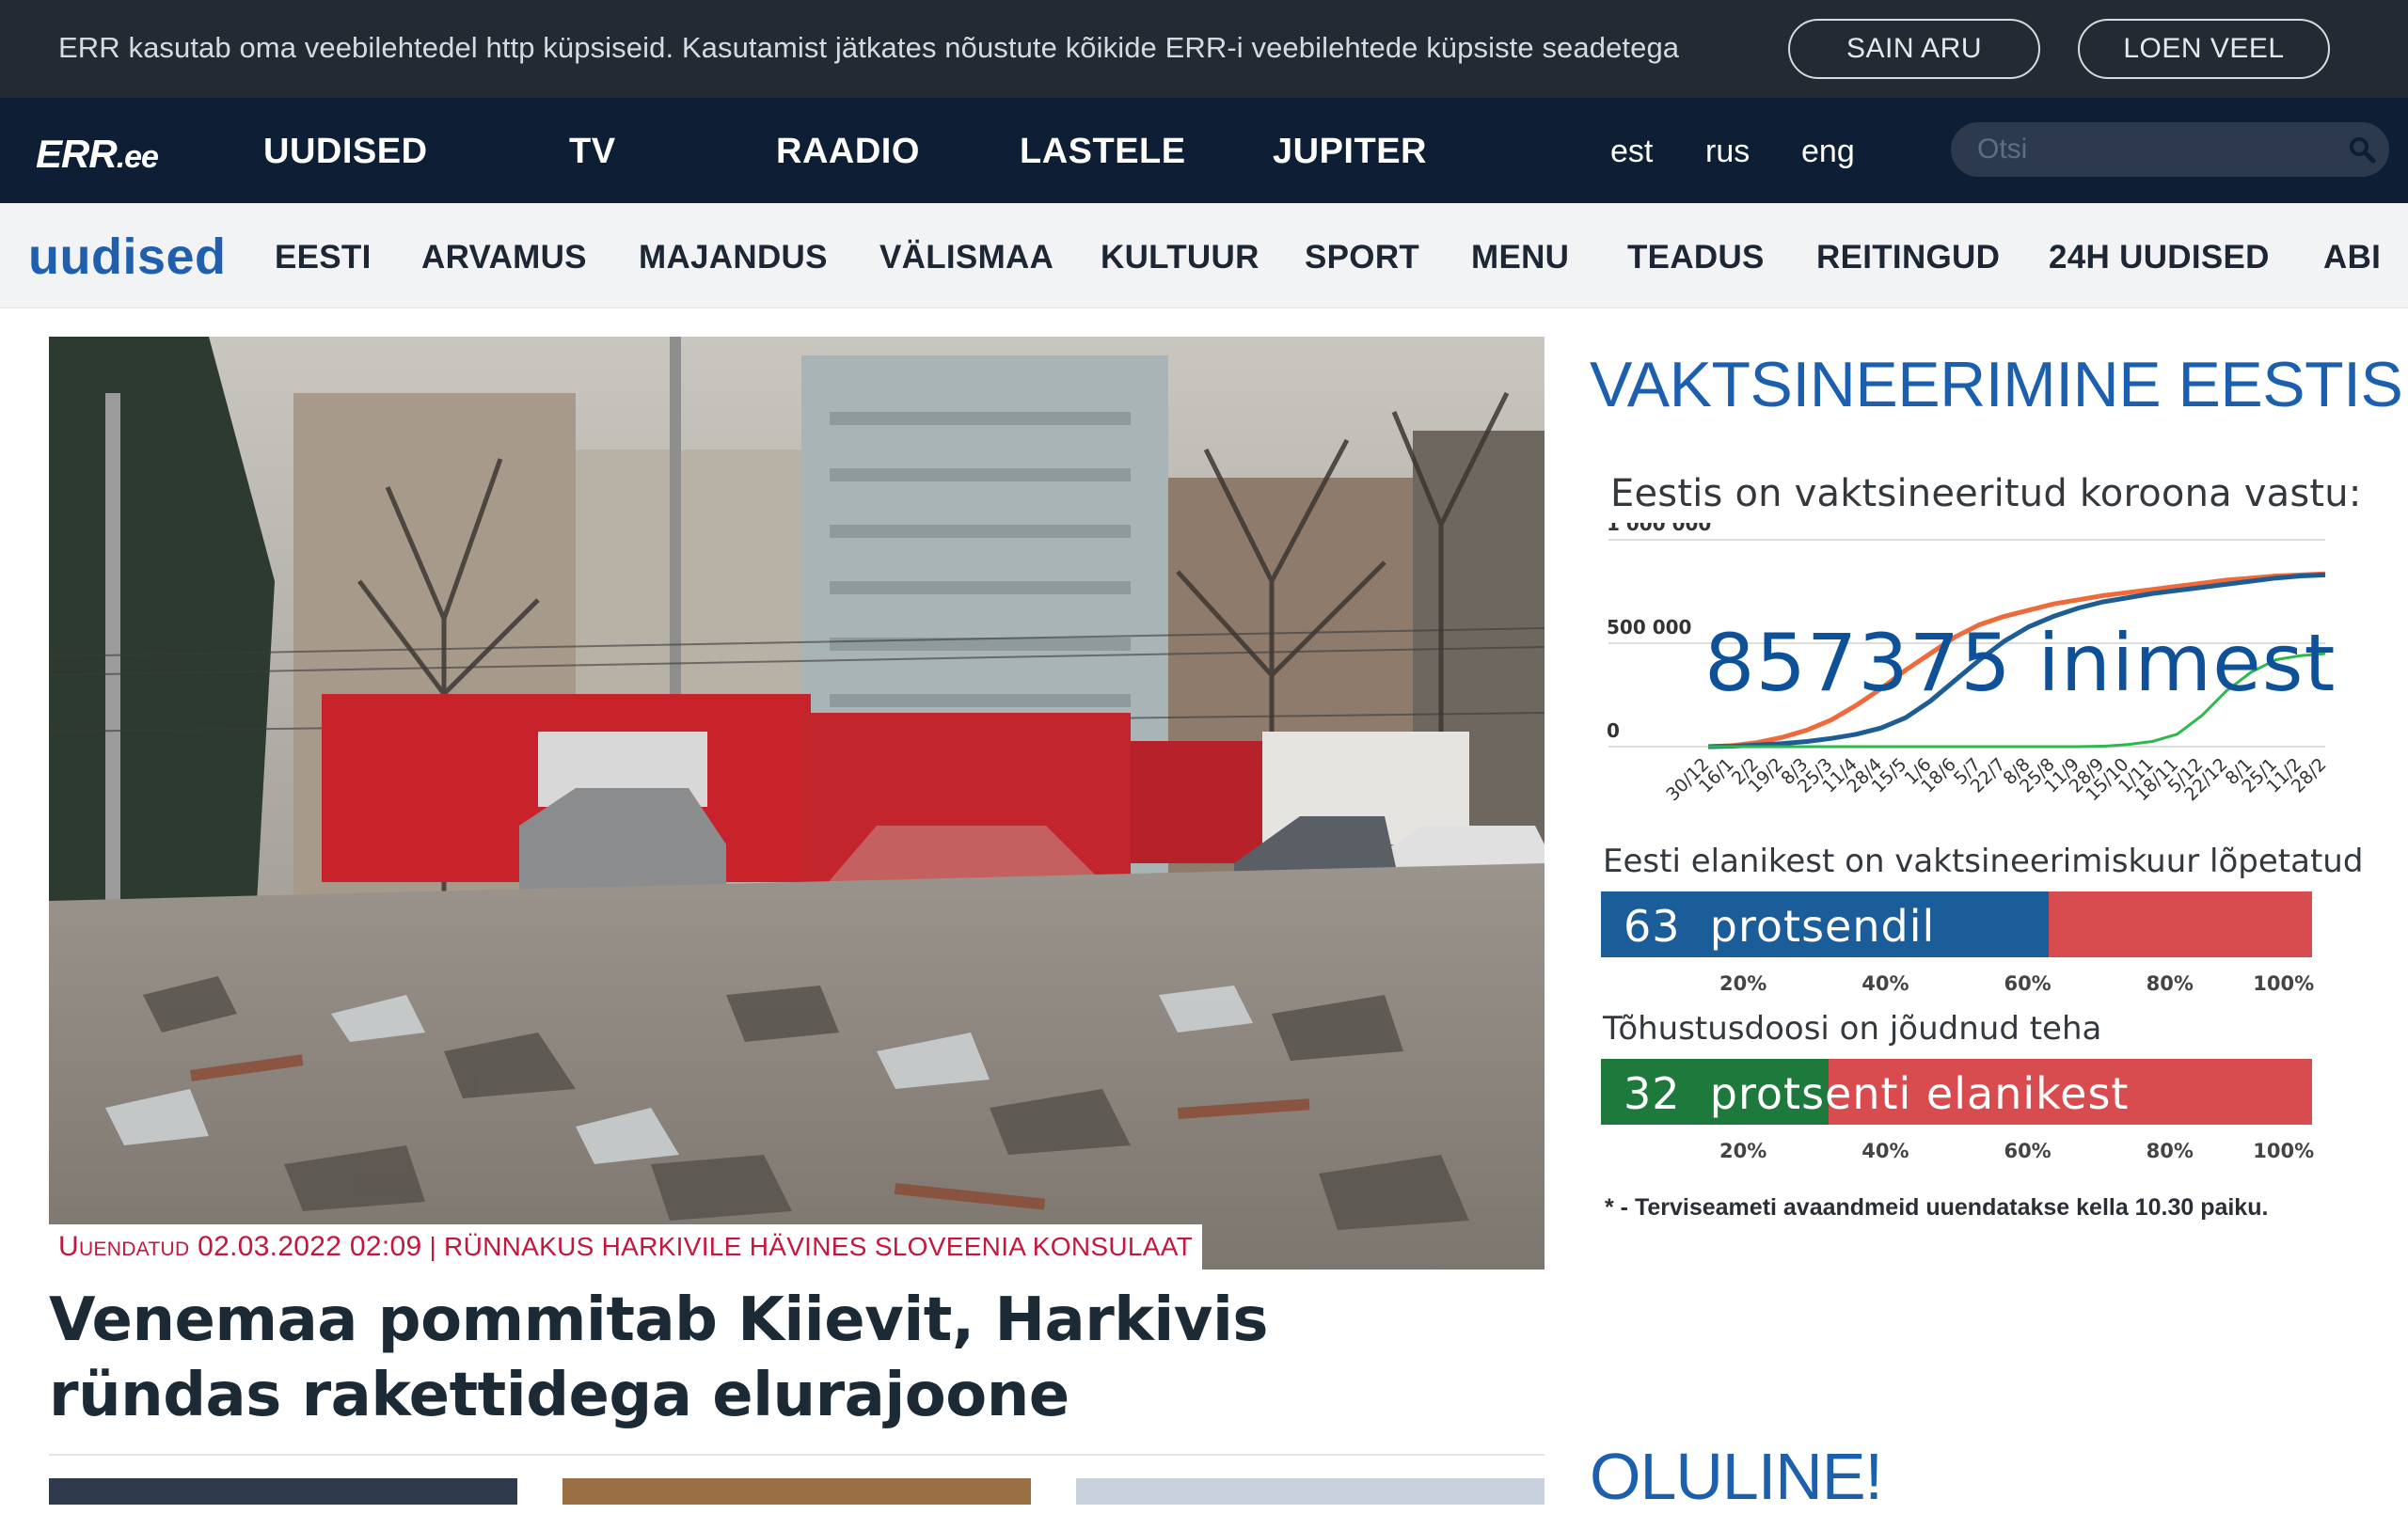 This screenshot has width=2408, height=1514. Describe the element at coordinates (504, 258) in the screenshot. I see `subnav-item-arvamus: ARVAMUS` at that location.